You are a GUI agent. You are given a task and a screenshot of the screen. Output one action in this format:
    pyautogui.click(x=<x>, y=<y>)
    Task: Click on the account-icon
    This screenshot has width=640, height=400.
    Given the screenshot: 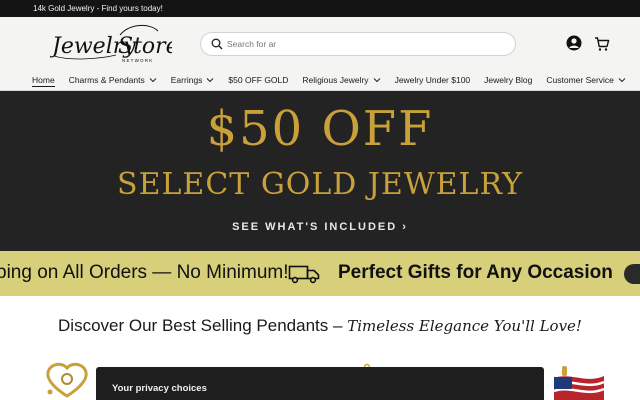 What is the action you would take?
    pyautogui.click(x=574, y=43)
    